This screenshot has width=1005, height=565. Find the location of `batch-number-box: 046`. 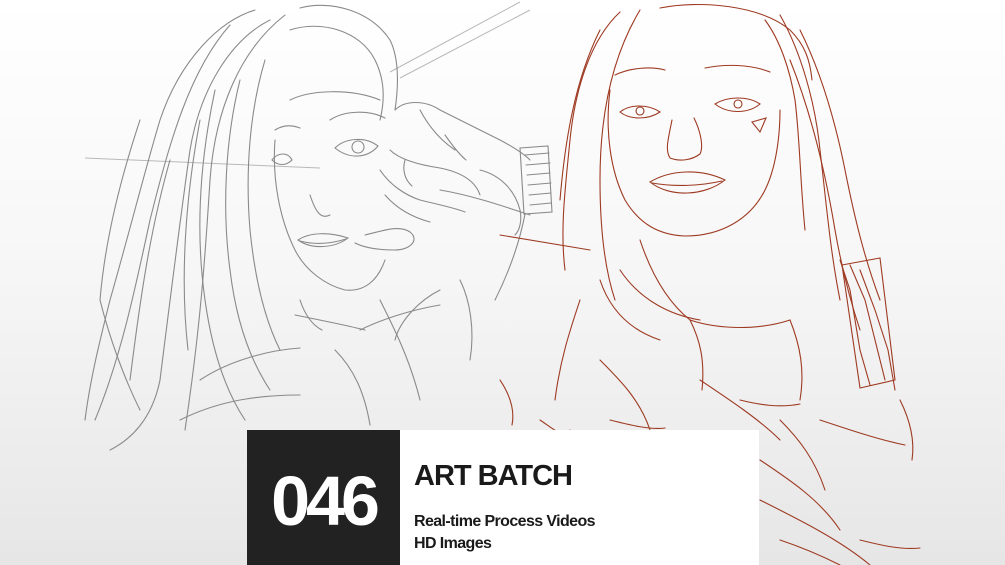

batch-number-box: 046 is located at coordinates (323, 497).